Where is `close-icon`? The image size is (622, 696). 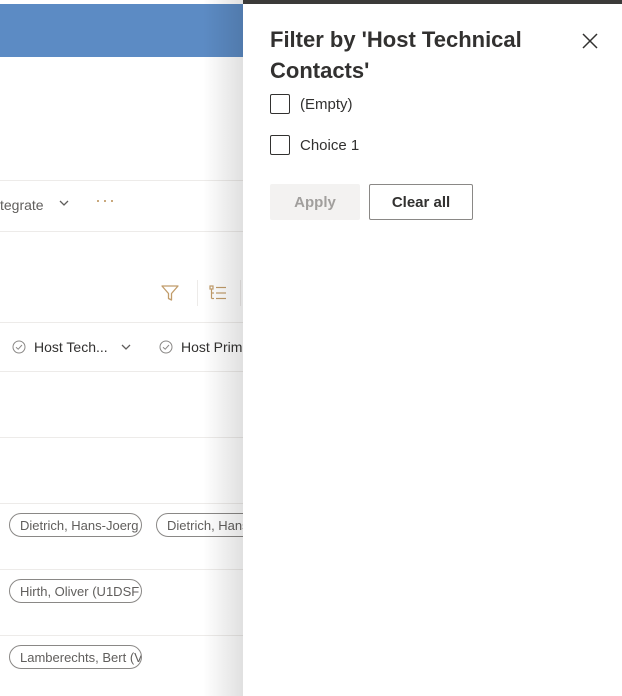
close-icon is located at coordinates (590, 41).